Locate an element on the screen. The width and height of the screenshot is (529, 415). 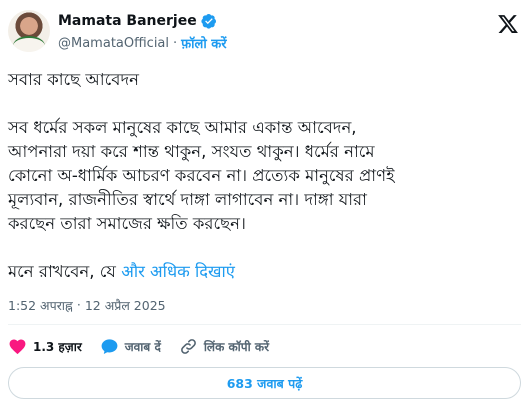
heart-icon is located at coordinates (17, 347).